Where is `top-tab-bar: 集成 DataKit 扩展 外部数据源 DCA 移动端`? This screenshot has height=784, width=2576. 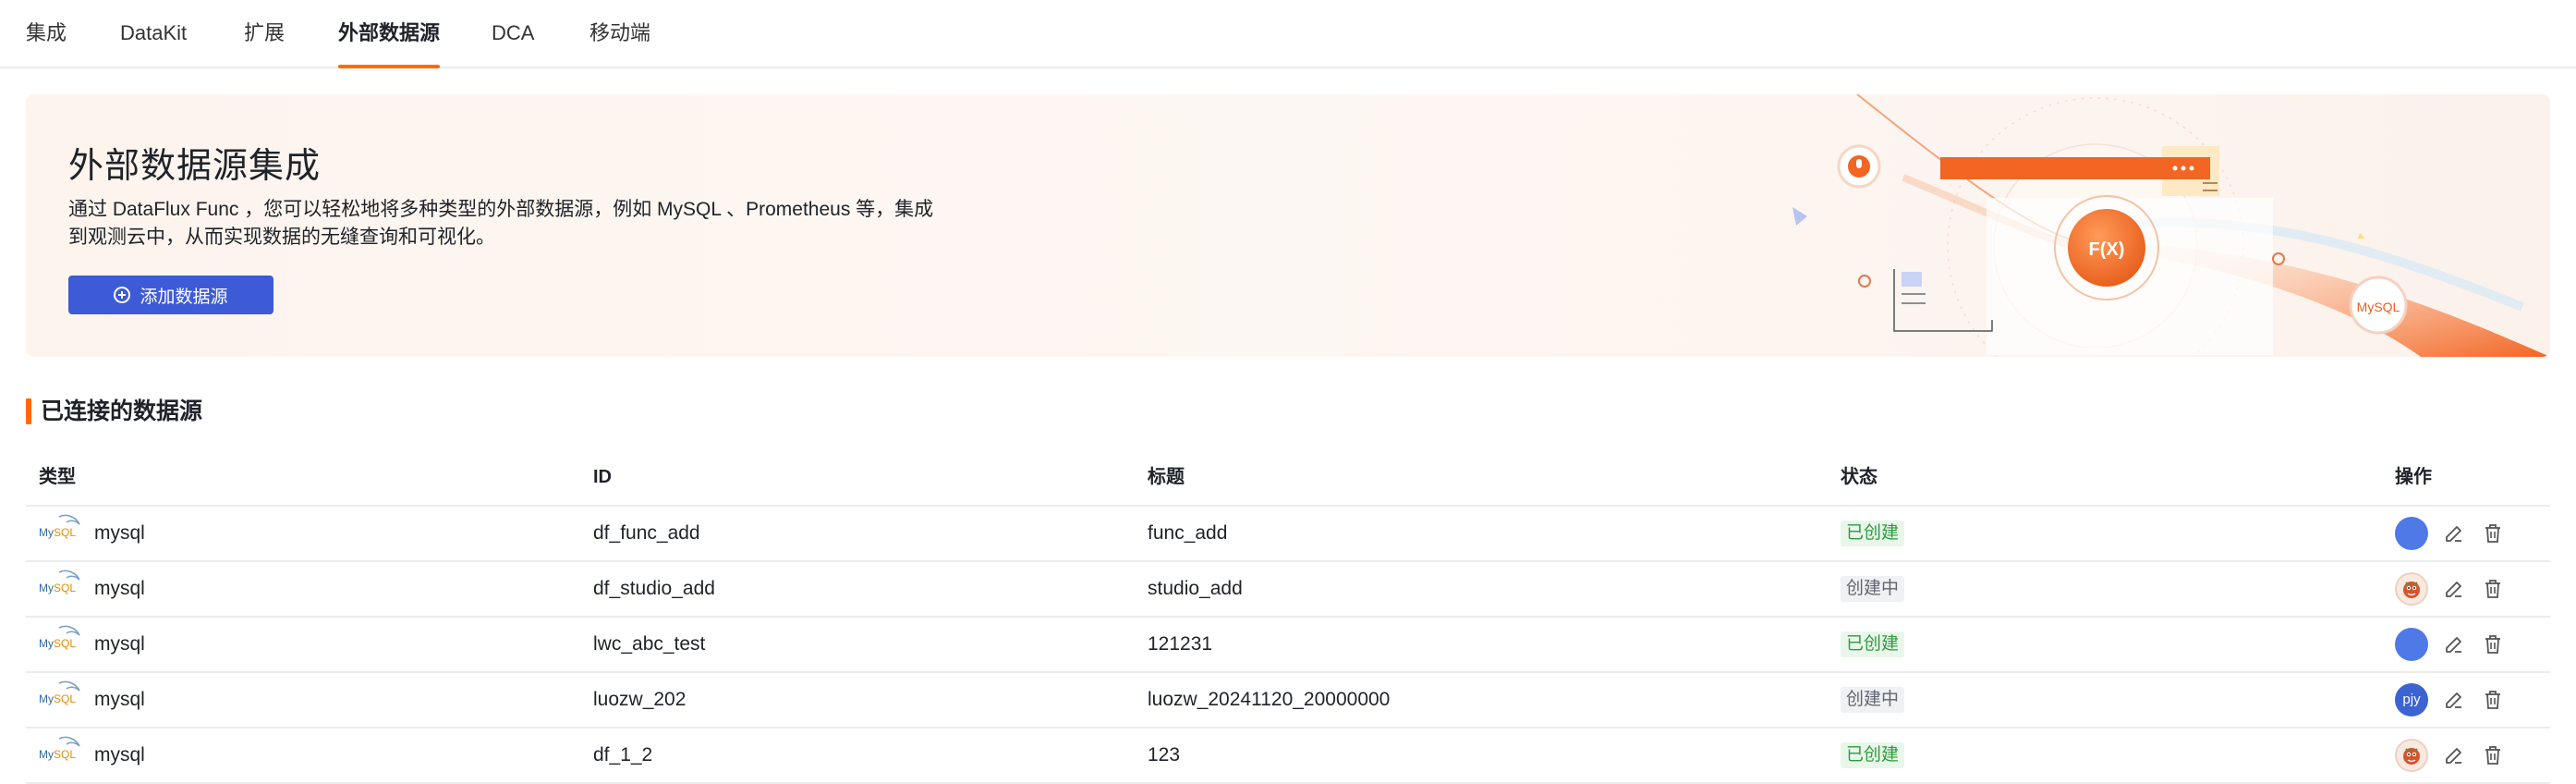
top-tab-bar: 集成 DataKit 扩展 外部数据源 DCA 移动端 is located at coordinates (1288, 34).